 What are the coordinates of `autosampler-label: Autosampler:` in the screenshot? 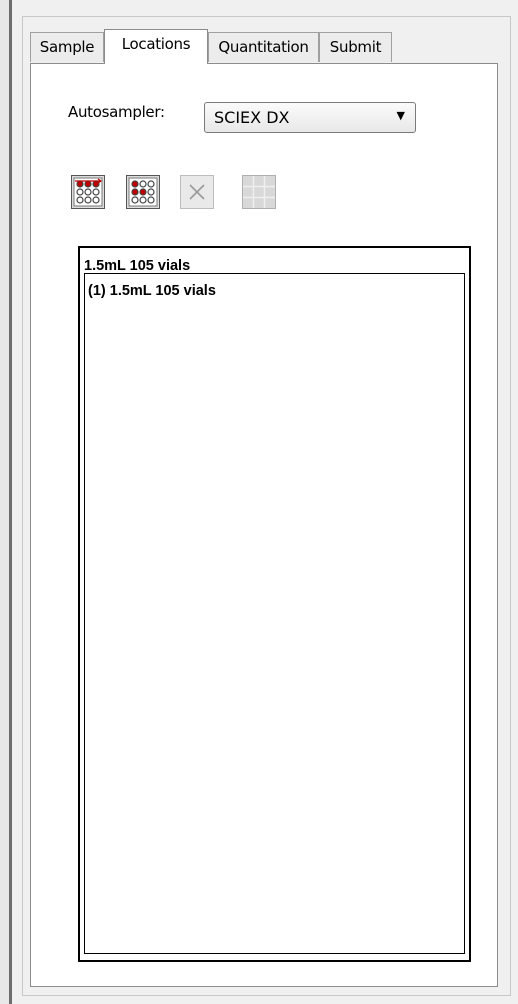 It's located at (116, 112).